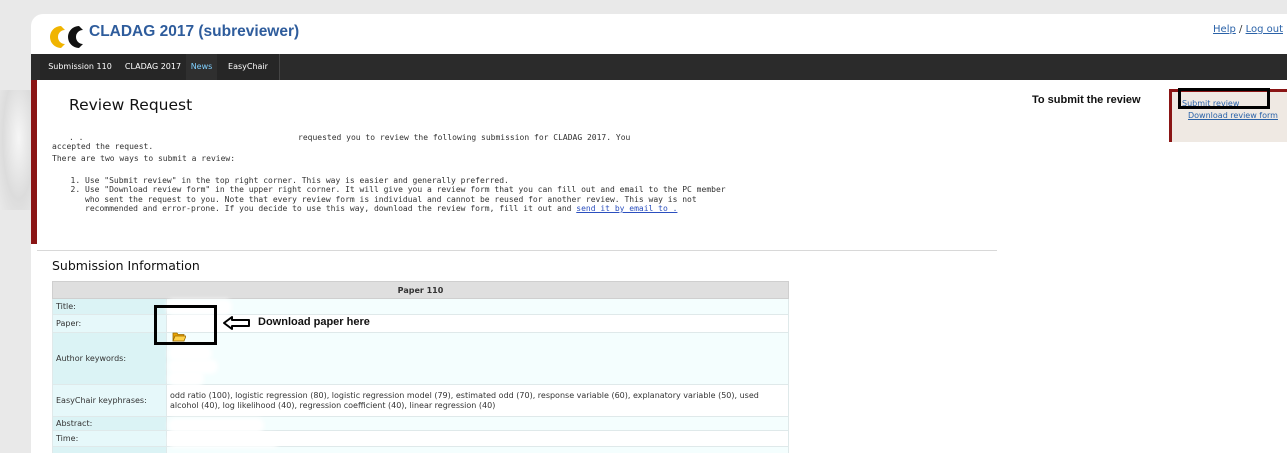  I want to click on more-value, so click(477, 449).